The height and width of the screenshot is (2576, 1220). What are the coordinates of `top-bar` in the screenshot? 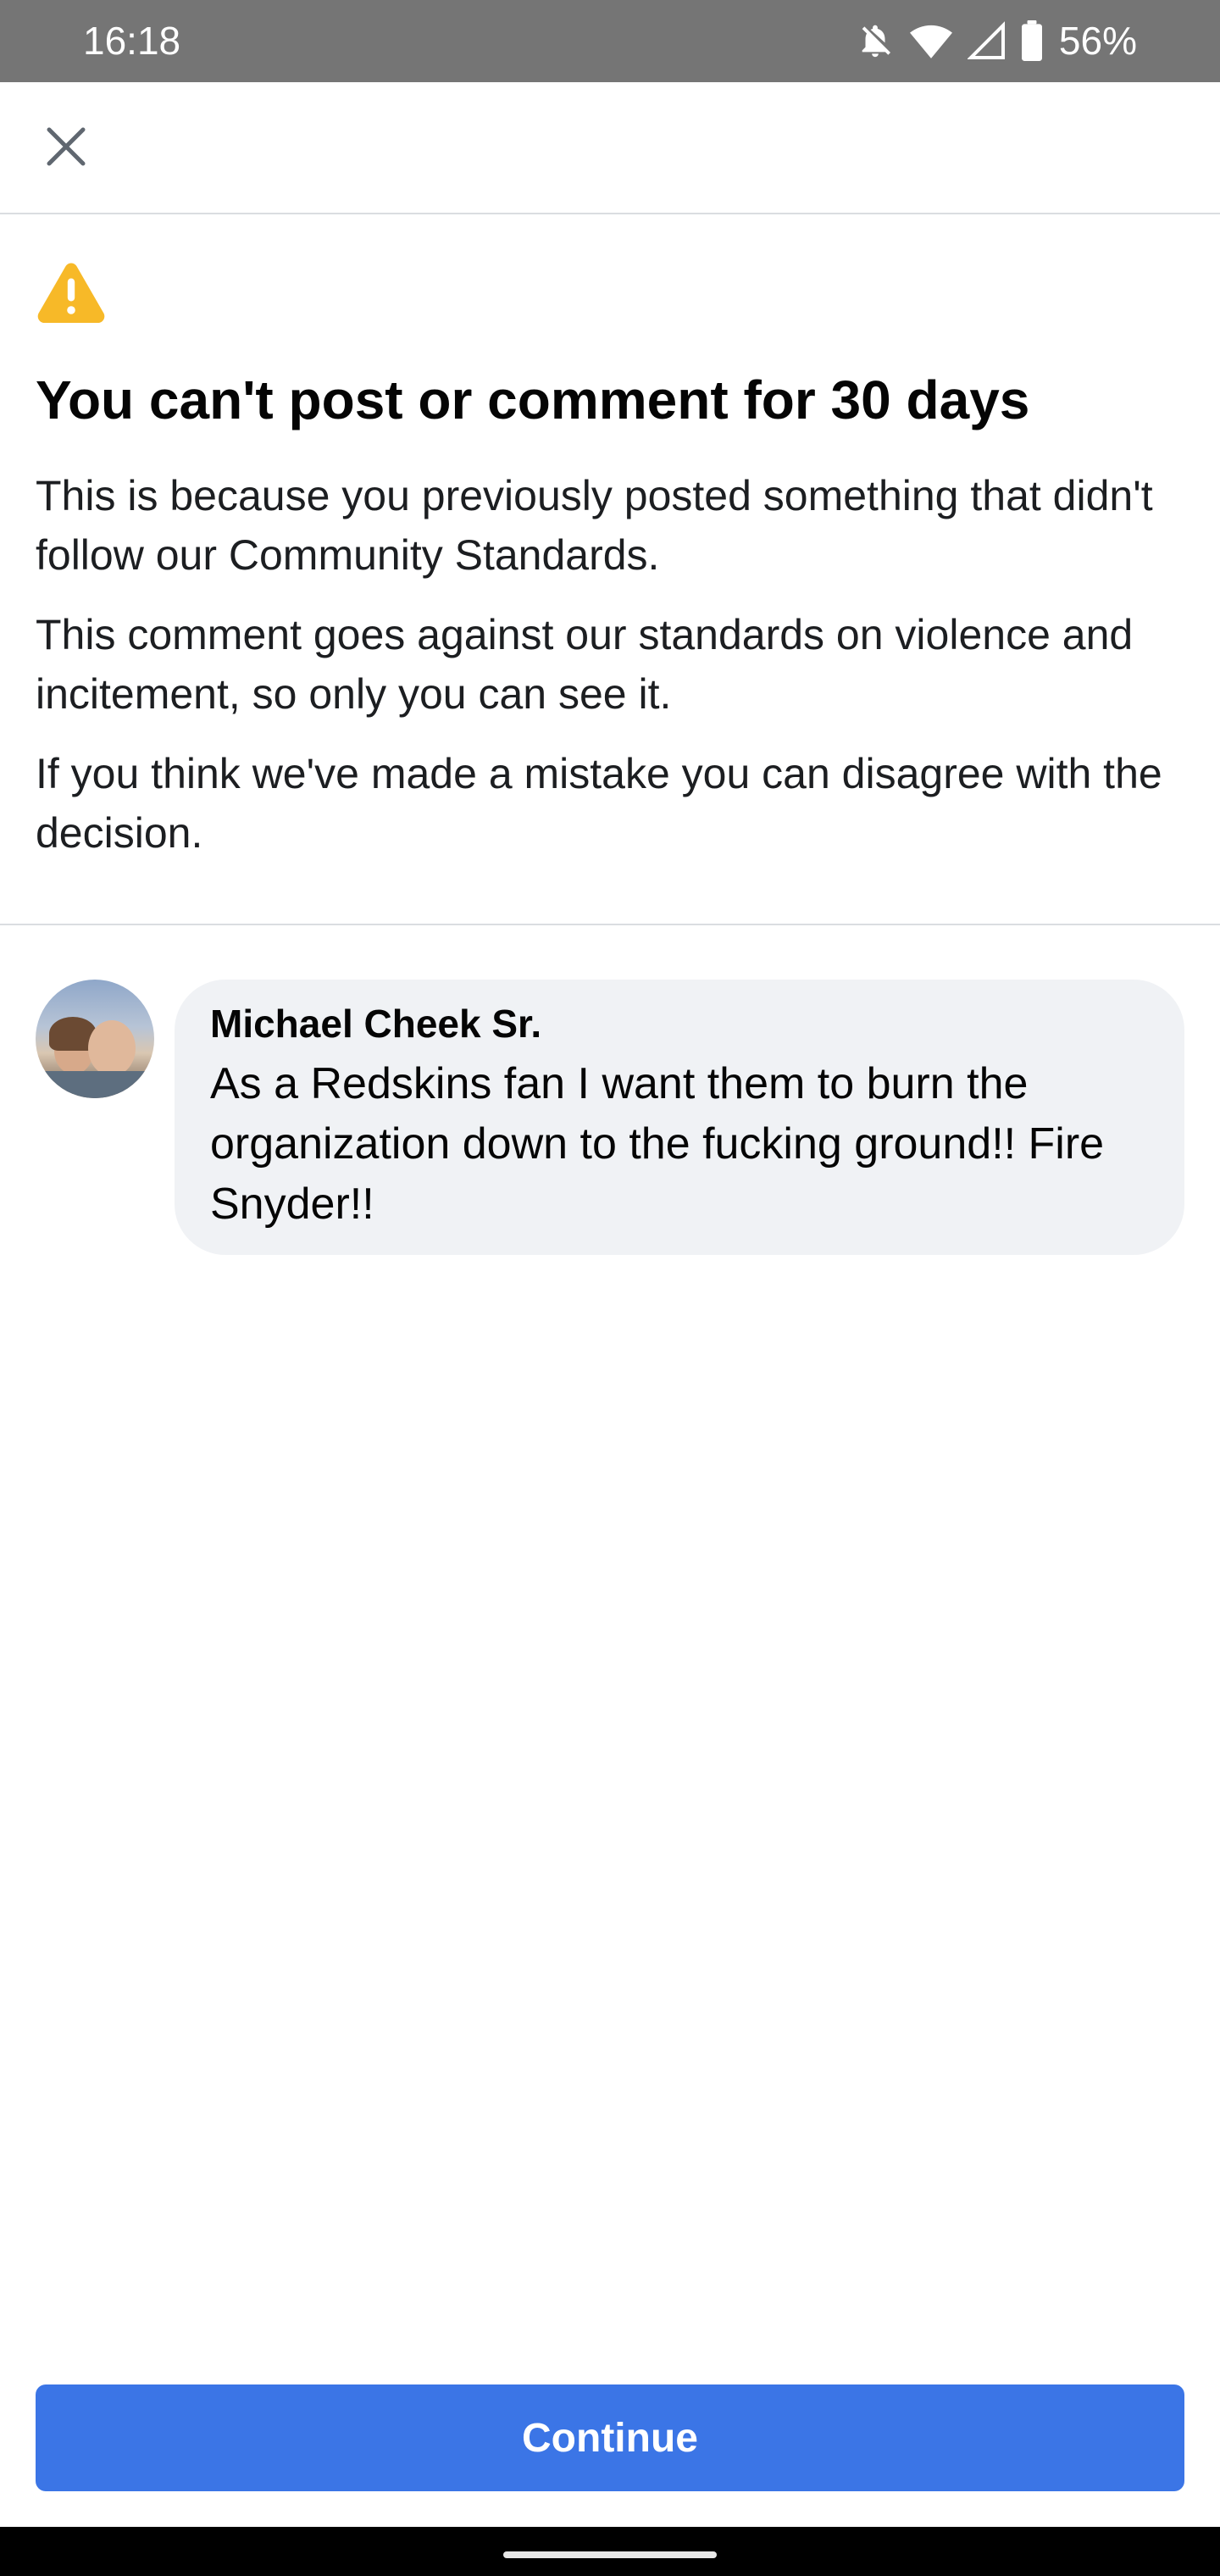 It's located at (610, 148).